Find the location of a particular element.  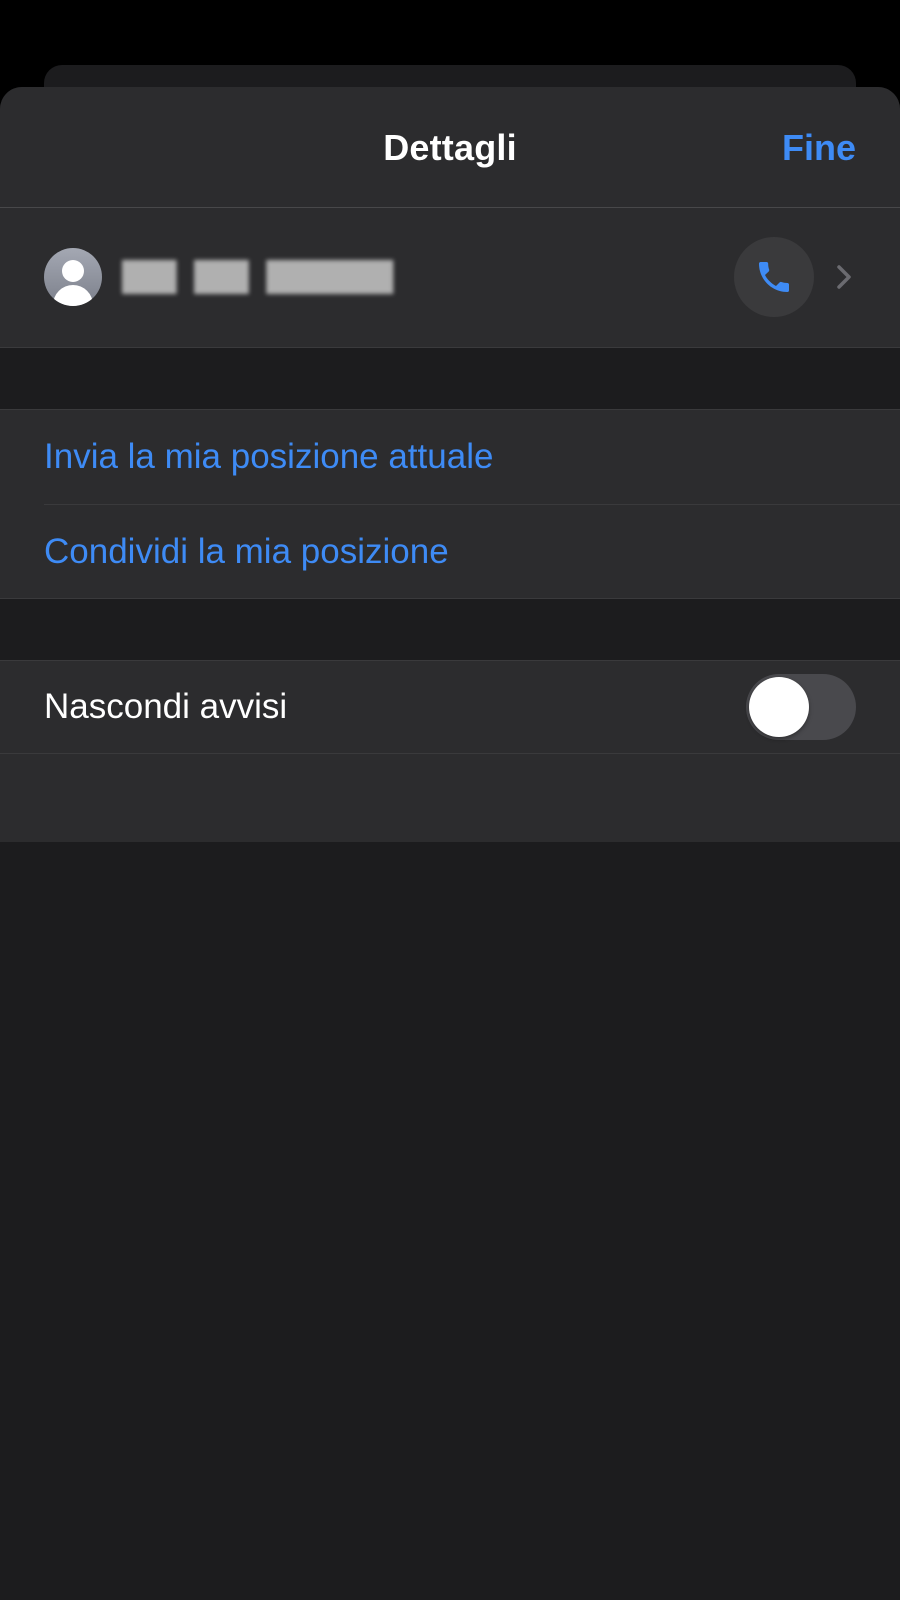

chevron-right-icon is located at coordinates (844, 277).